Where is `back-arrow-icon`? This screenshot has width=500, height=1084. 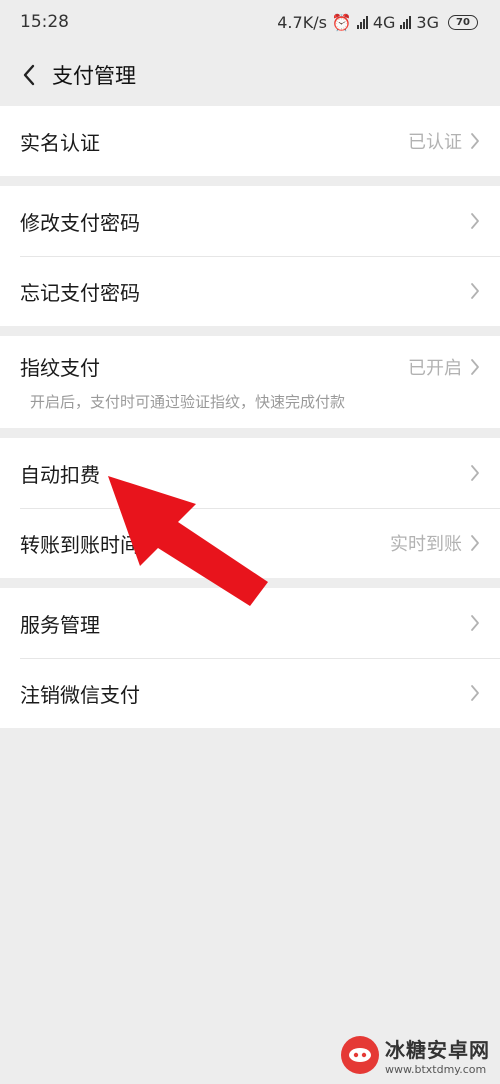 back-arrow-icon is located at coordinates (29, 75).